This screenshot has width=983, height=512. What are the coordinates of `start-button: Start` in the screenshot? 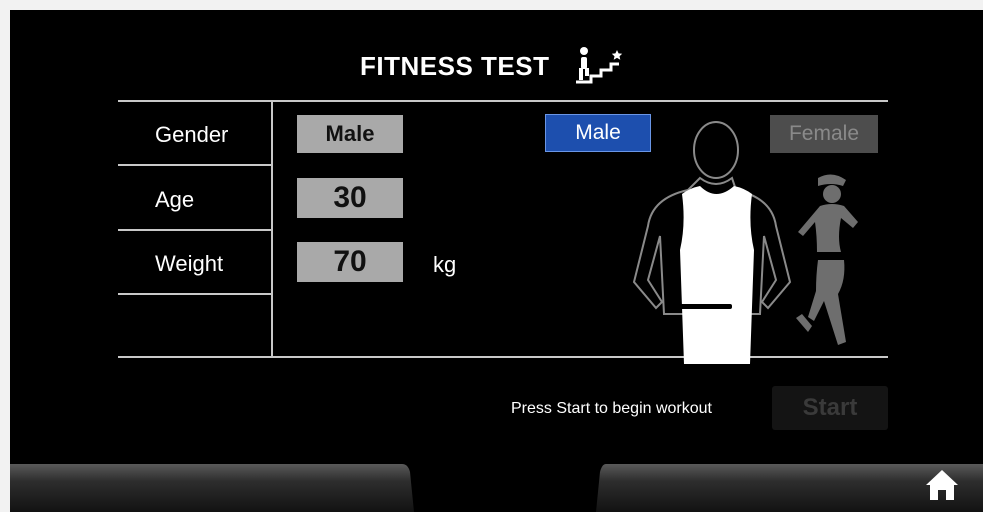 It's located at (830, 408).